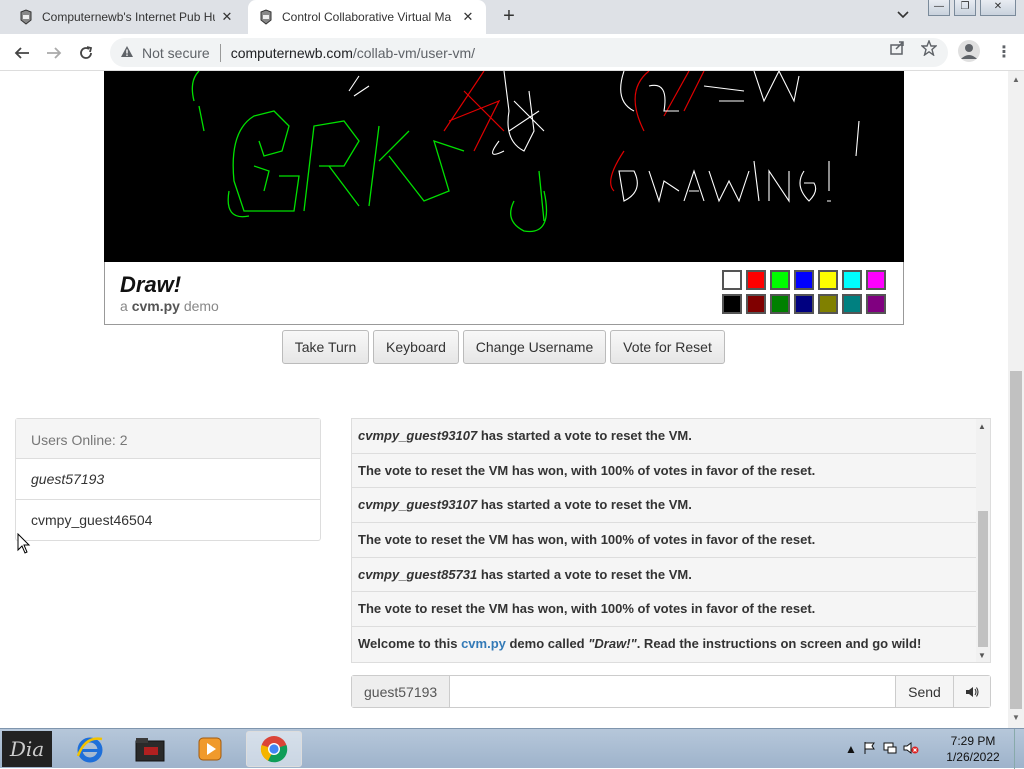  I want to click on page-scrollbar: ▲ ▼, so click(1016, 399).